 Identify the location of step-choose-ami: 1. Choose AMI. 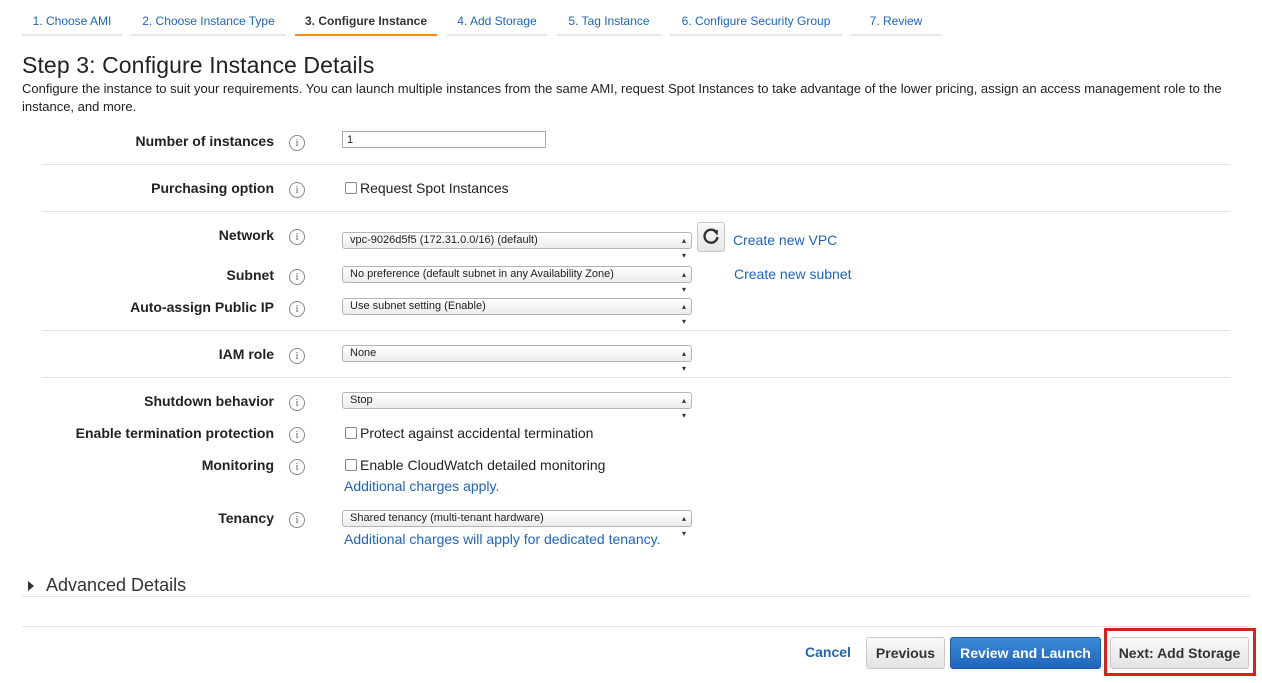
(72, 18).